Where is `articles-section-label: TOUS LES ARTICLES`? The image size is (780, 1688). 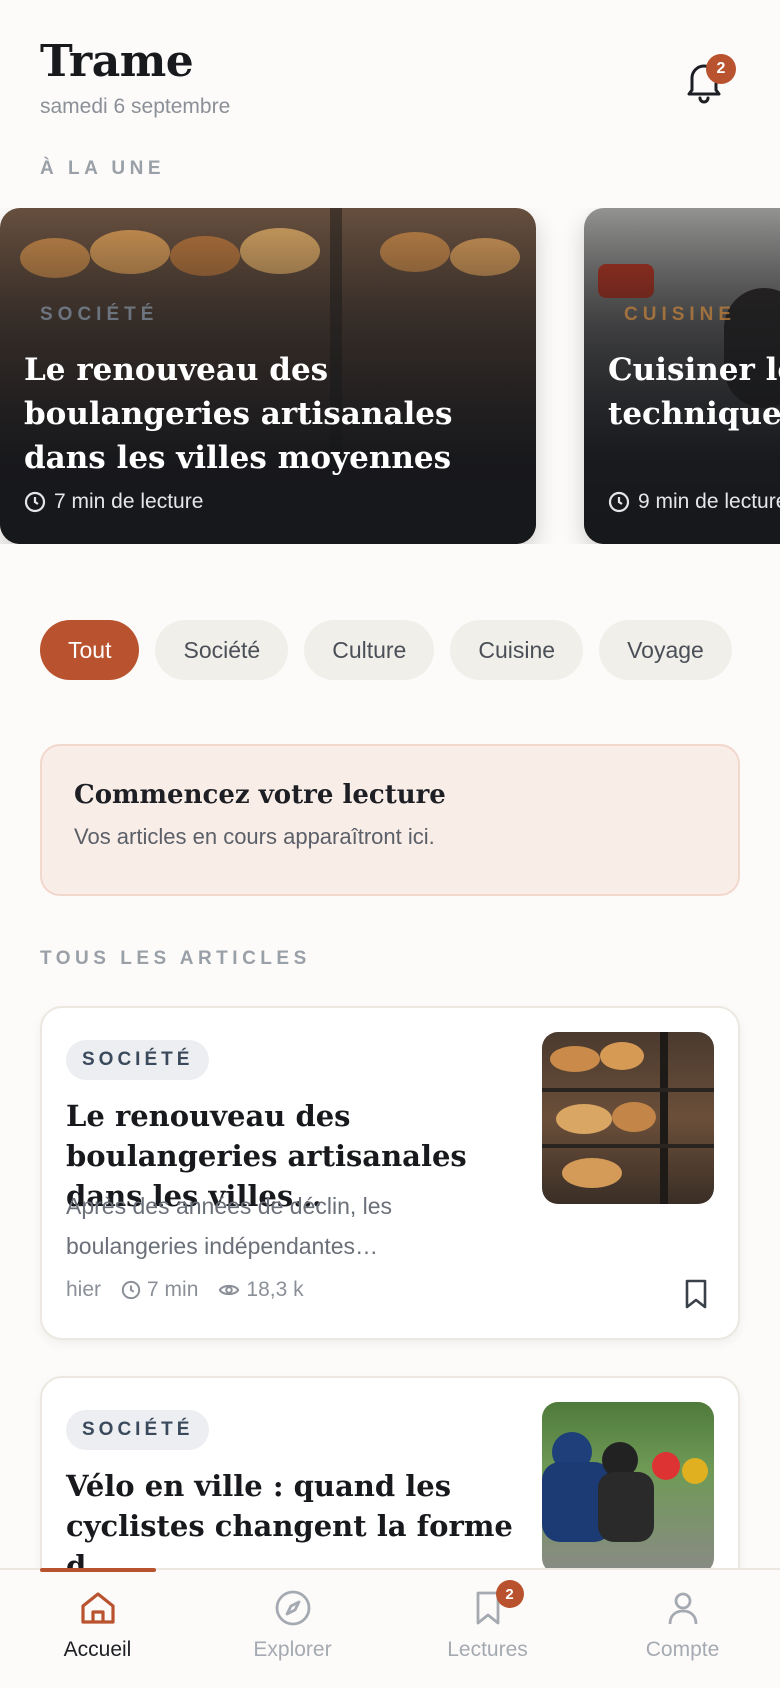 articles-section-label: TOUS LES ARTICLES is located at coordinates (175, 958).